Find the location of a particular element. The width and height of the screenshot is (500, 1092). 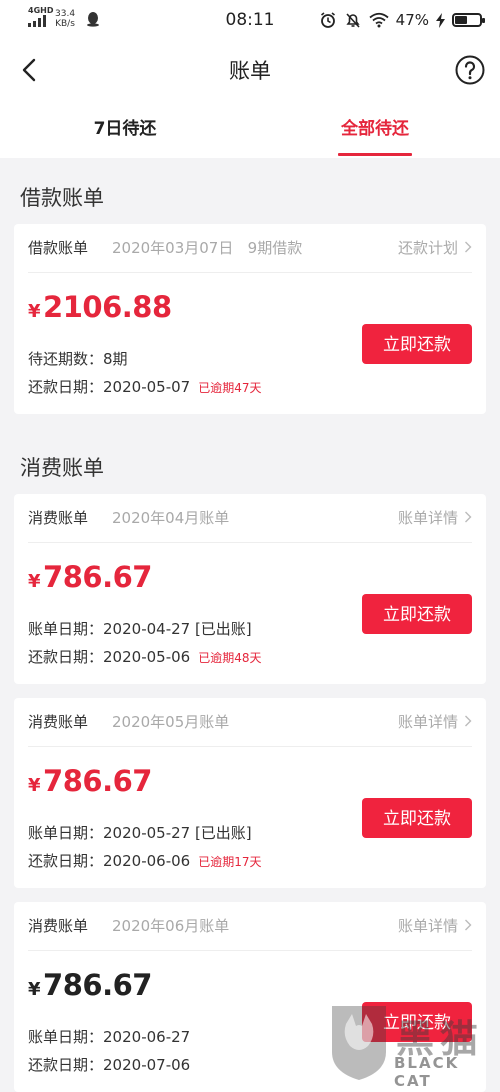

status-icons: 47% is located at coordinates (402, 20).